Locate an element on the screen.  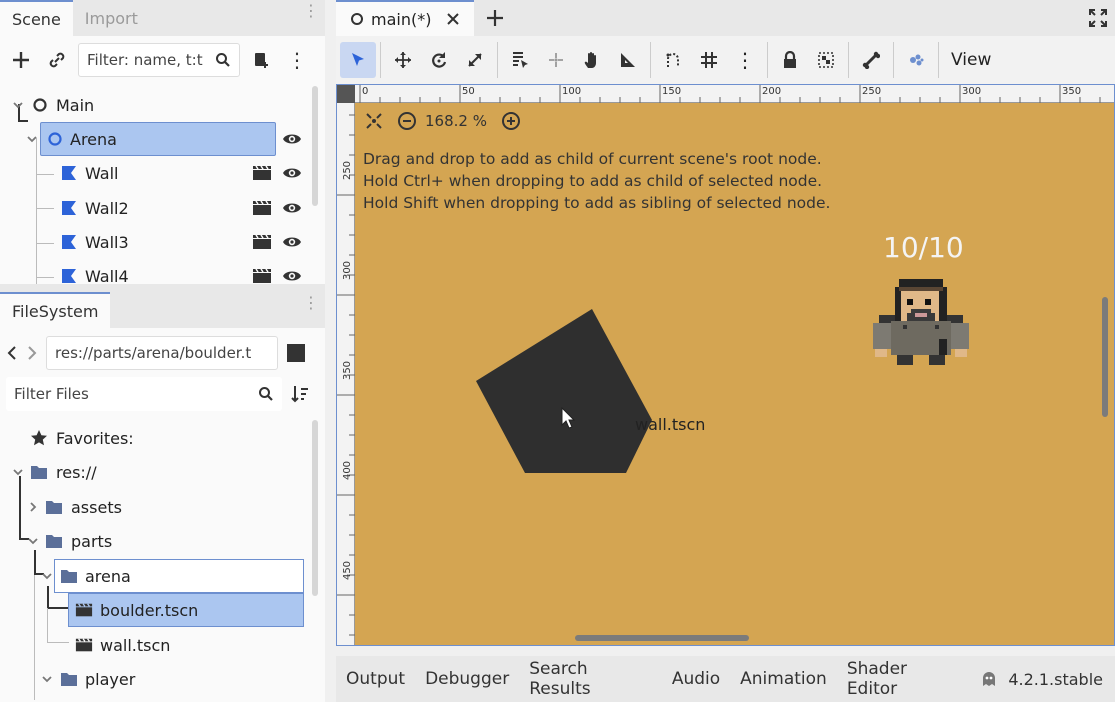
back-arrow-icon is located at coordinates (12, 353).